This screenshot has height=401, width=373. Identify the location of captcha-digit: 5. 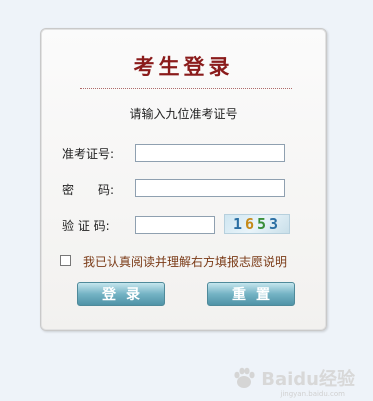
(263, 224).